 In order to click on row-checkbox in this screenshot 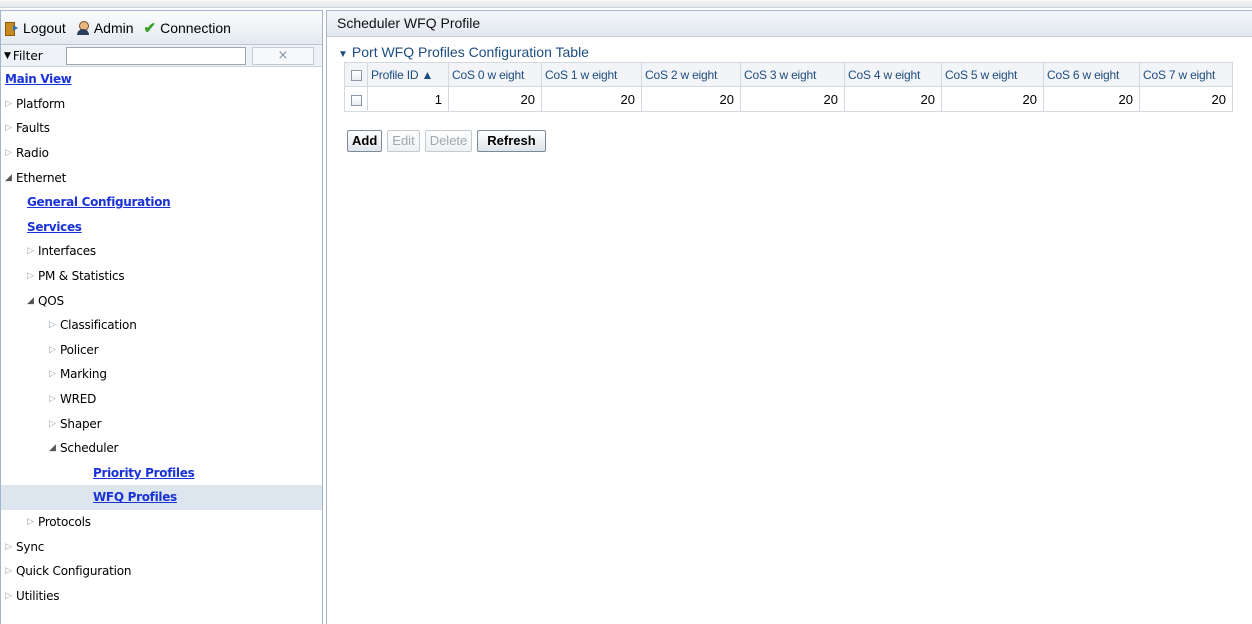, I will do `click(356, 100)`.